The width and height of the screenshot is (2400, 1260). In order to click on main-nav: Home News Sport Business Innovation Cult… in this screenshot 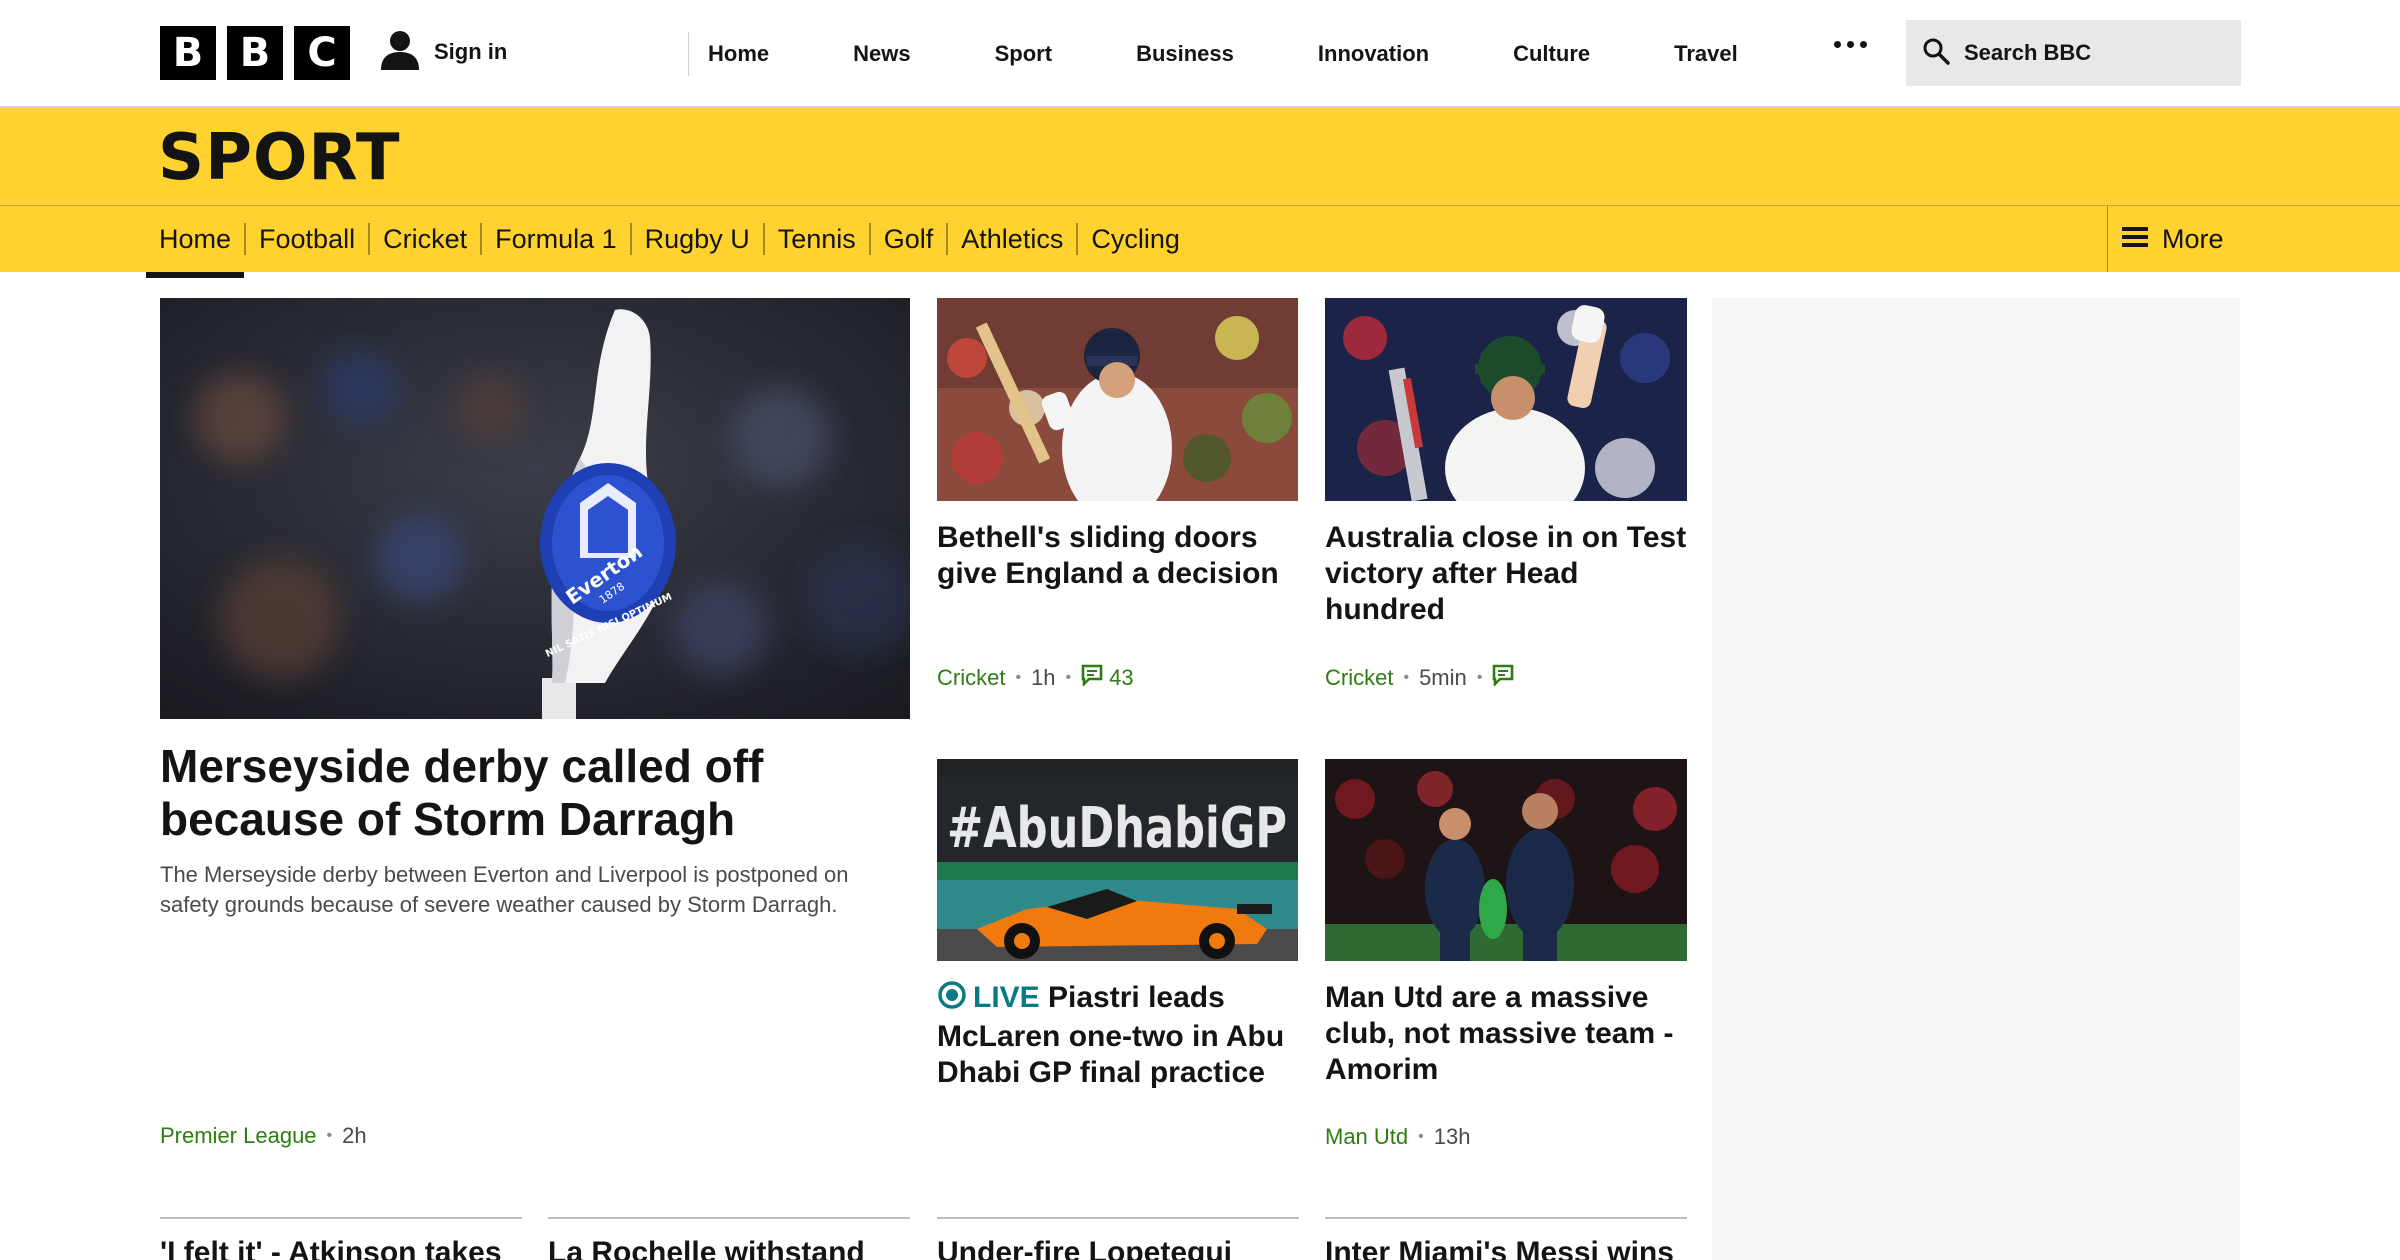, I will do `click(1265, 54)`.